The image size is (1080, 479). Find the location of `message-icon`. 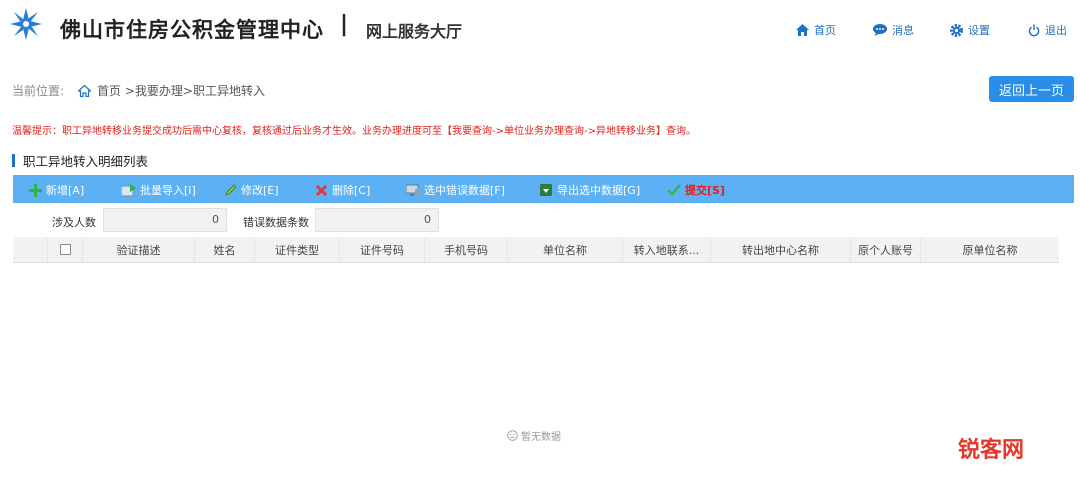

message-icon is located at coordinates (880, 30).